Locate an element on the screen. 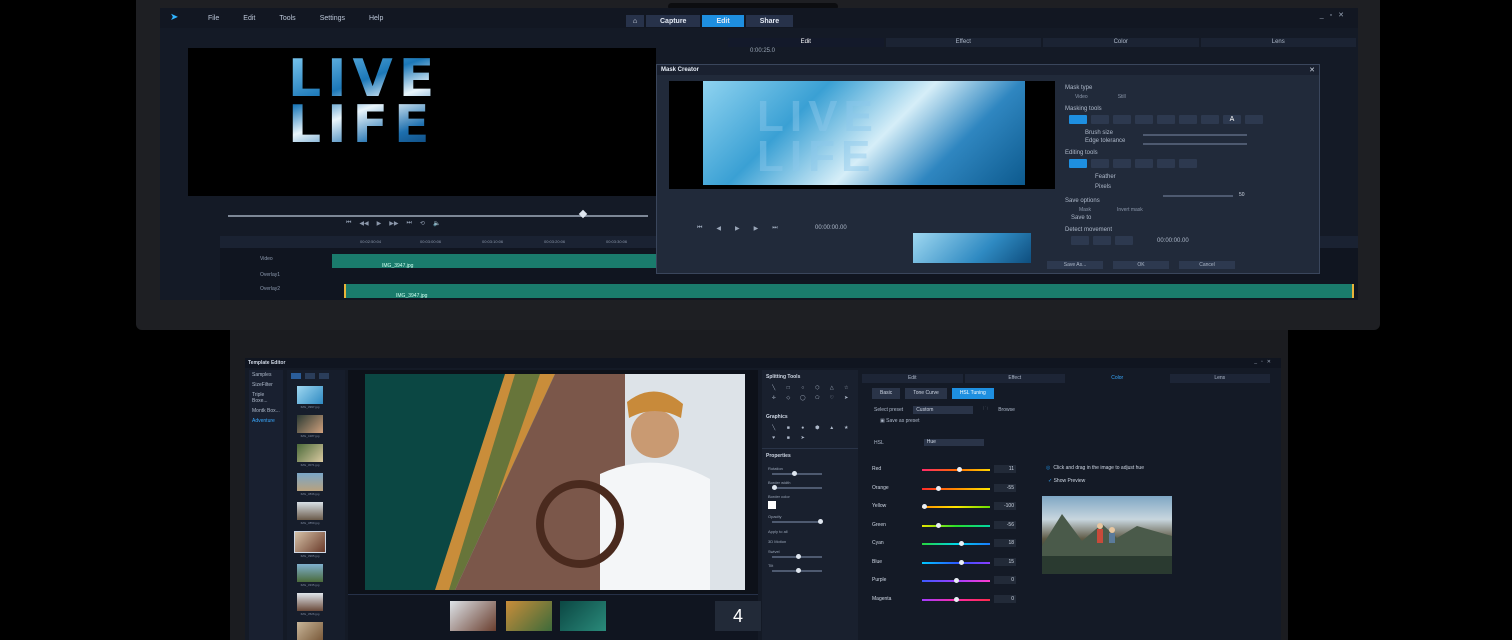 The width and height of the screenshot is (1512, 640). split-diamond-icon: ◇ is located at coordinates (789, 398).